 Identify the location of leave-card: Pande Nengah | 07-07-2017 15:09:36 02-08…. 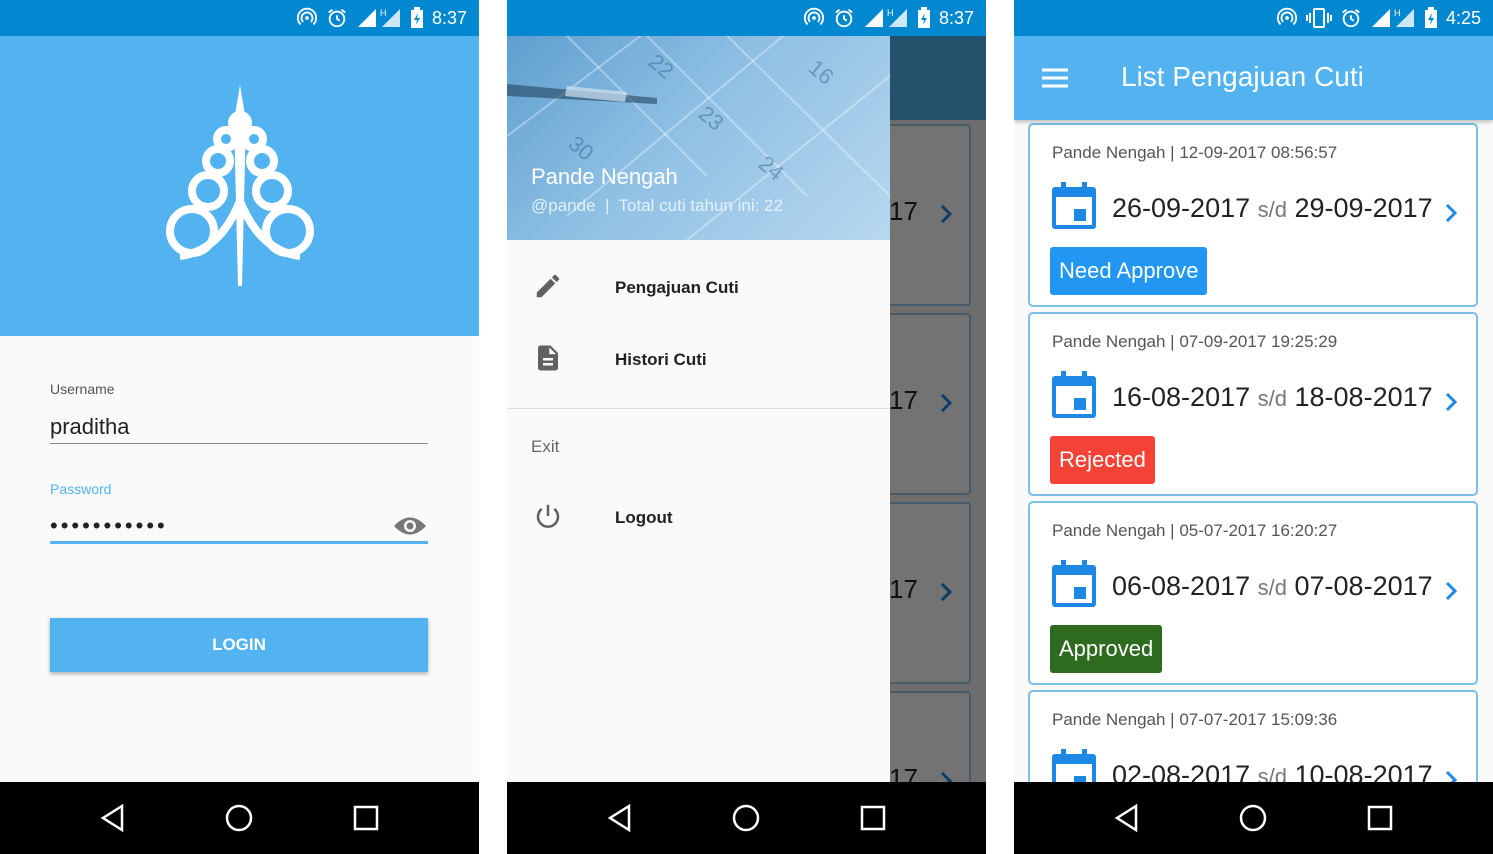
(1253, 736).